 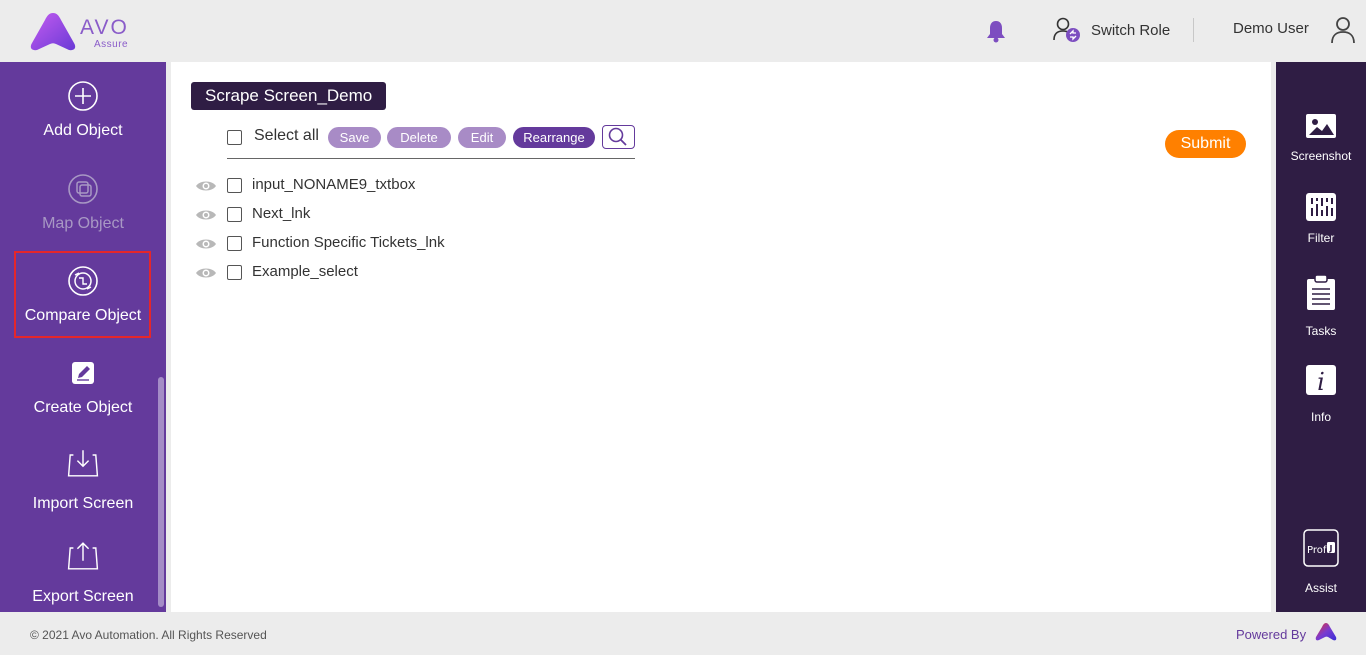 I want to click on select-all-label: Select all, so click(x=286, y=135).